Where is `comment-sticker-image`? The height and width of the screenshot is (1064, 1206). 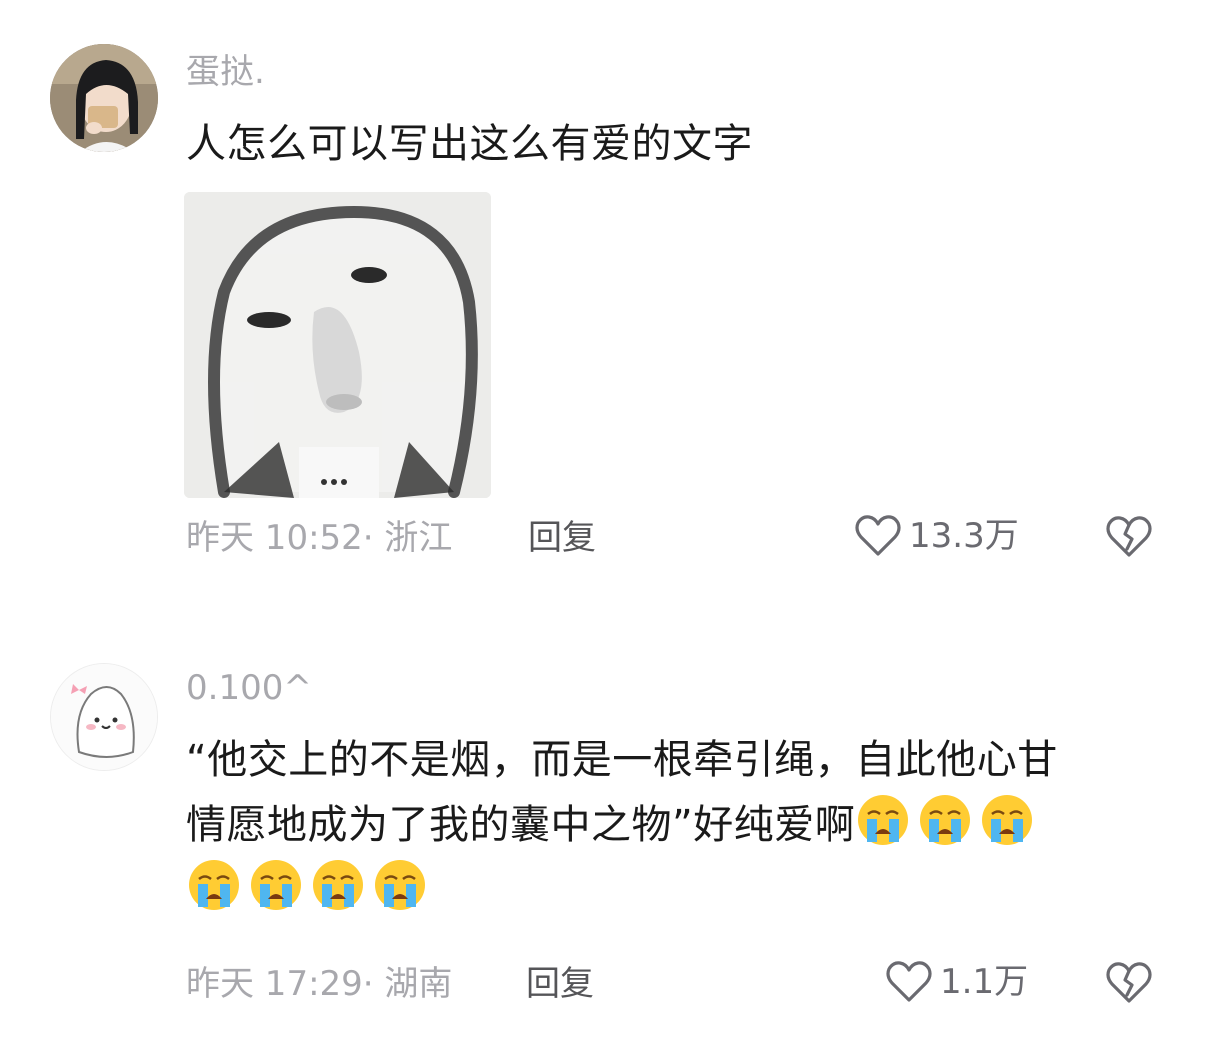 comment-sticker-image is located at coordinates (337, 345).